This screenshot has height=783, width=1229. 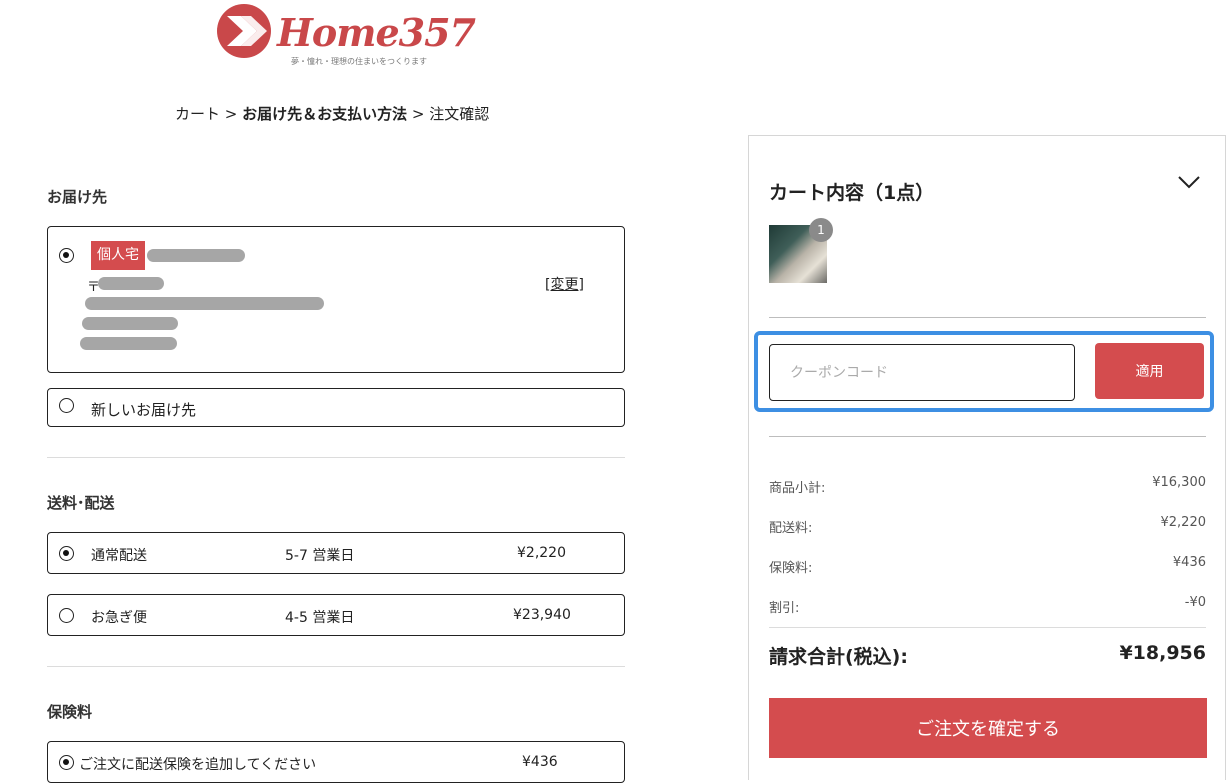 I want to click on saved-address-card: 個人宅 〒 [変更], so click(x=336, y=299).